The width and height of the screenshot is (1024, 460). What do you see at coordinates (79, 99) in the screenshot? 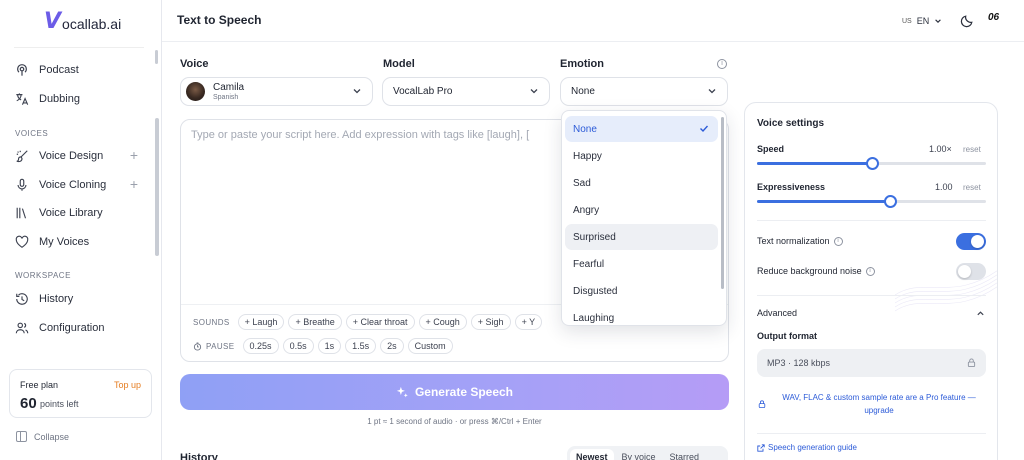
I see `sidebar-item-dubbing: Dubbing` at bounding box center [79, 99].